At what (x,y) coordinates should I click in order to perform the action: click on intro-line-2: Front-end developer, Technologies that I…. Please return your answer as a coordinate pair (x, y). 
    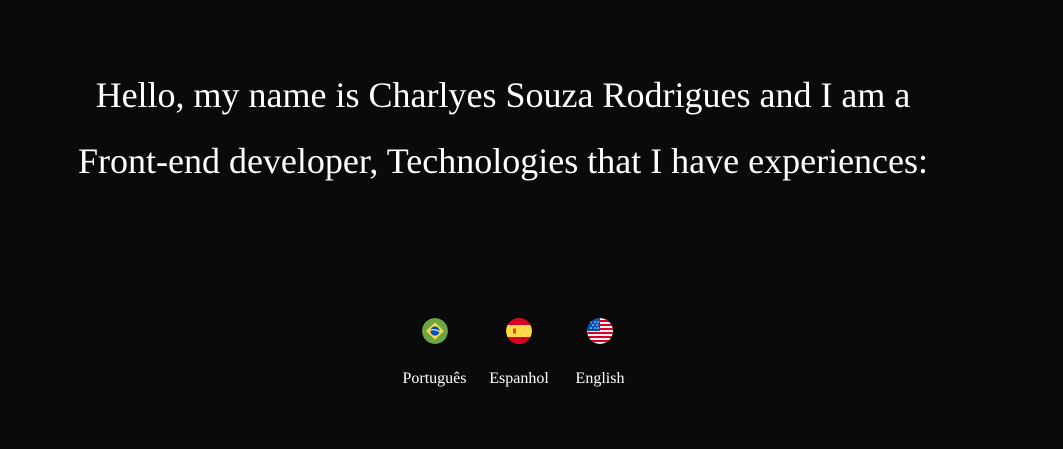
    Looking at the image, I should click on (503, 161).